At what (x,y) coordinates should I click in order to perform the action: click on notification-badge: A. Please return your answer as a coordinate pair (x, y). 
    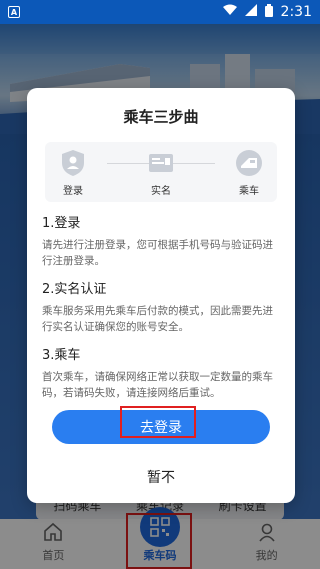
    Looking at the image, I should click on (14, 12).